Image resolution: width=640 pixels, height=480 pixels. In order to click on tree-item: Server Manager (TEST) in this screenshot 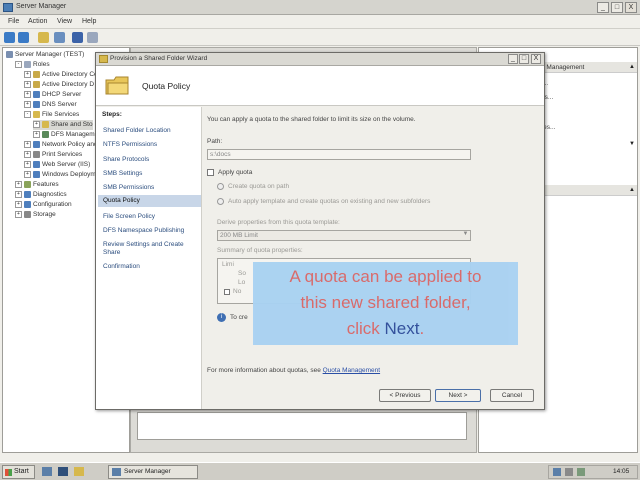, I will do `click(45, 55)`.